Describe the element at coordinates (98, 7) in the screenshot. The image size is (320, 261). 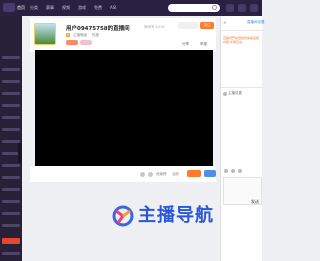
I see `nav-item-free: 免费` at that location.